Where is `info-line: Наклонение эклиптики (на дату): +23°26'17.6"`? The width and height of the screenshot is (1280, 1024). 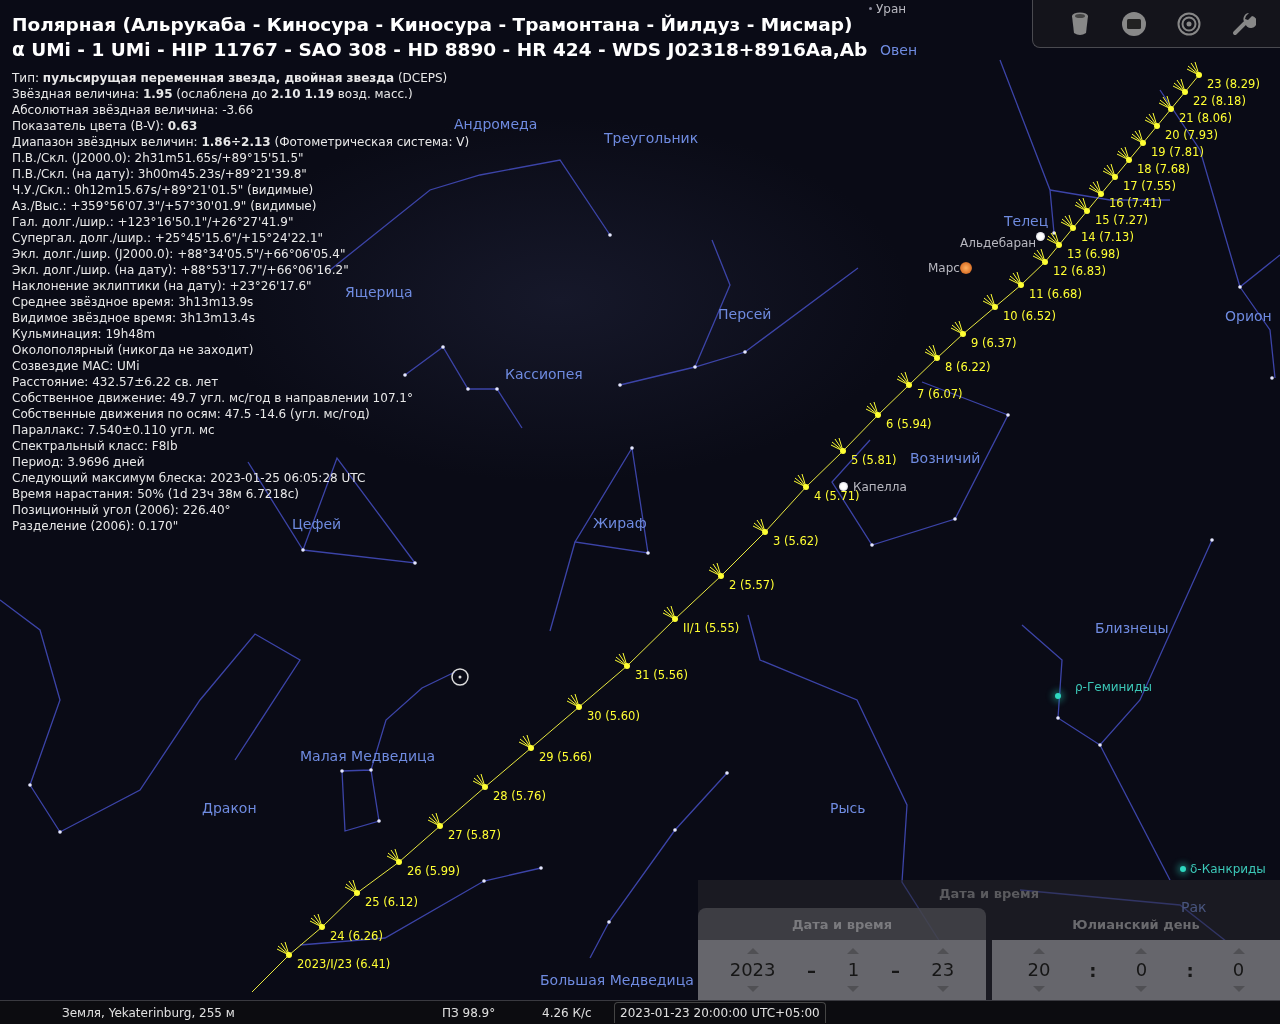
info-line: Наклонение эклиптики (на дату): +23°26'17.6" is located at coordinates (162, 286).